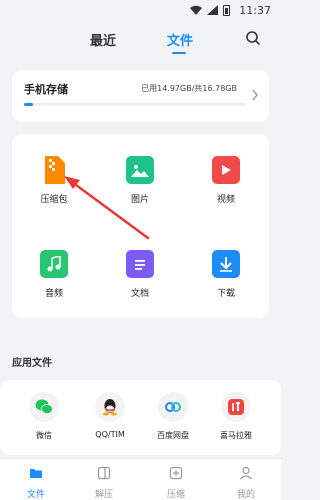 The image size is (320, 500). What do you see at coordinates (196, 10) in the screenshot?
I see `wifi-icon` at bounding box center [196, 10].